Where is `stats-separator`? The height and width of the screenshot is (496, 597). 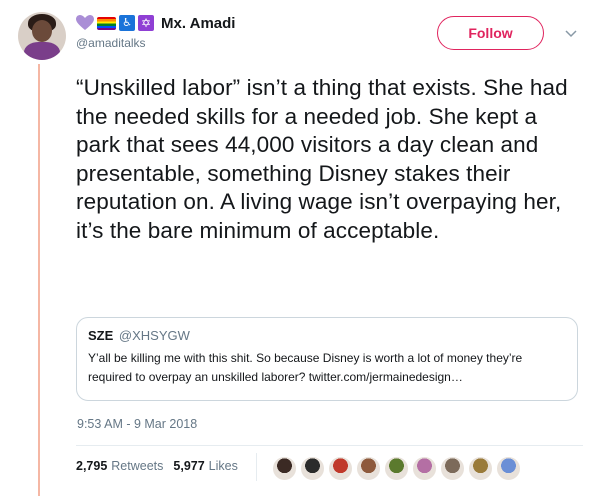 stats-separator is located at coordinates (256, 467).